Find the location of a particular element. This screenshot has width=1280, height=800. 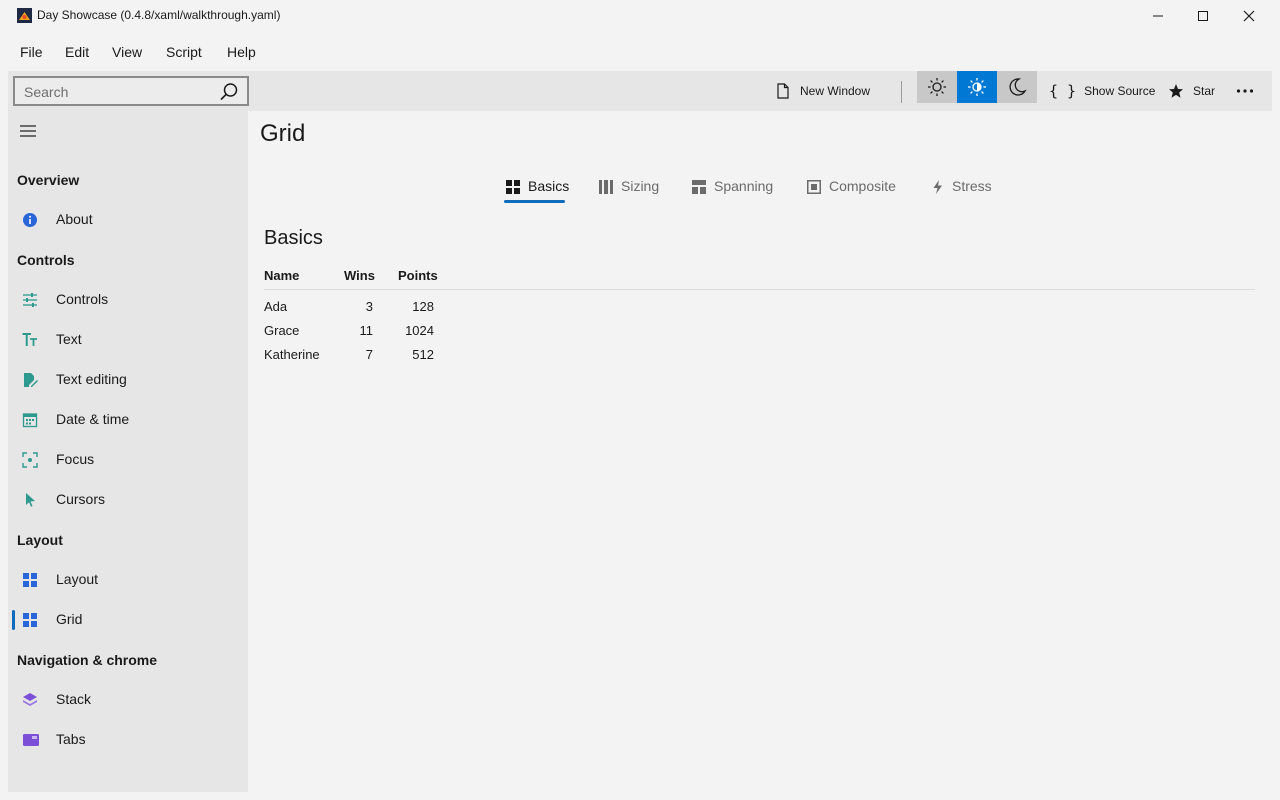

new-window-button: New Window is located at coordinates (823, 91).